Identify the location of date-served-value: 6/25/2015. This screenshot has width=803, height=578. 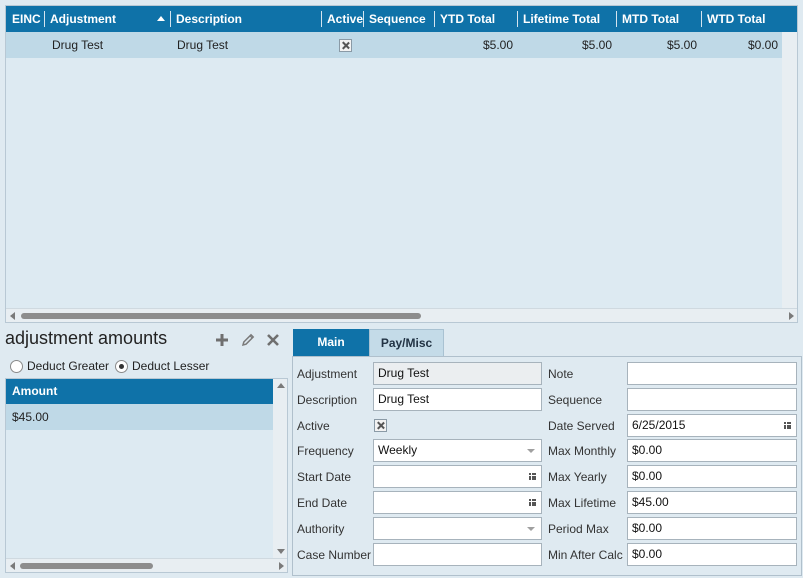
(659, 425).